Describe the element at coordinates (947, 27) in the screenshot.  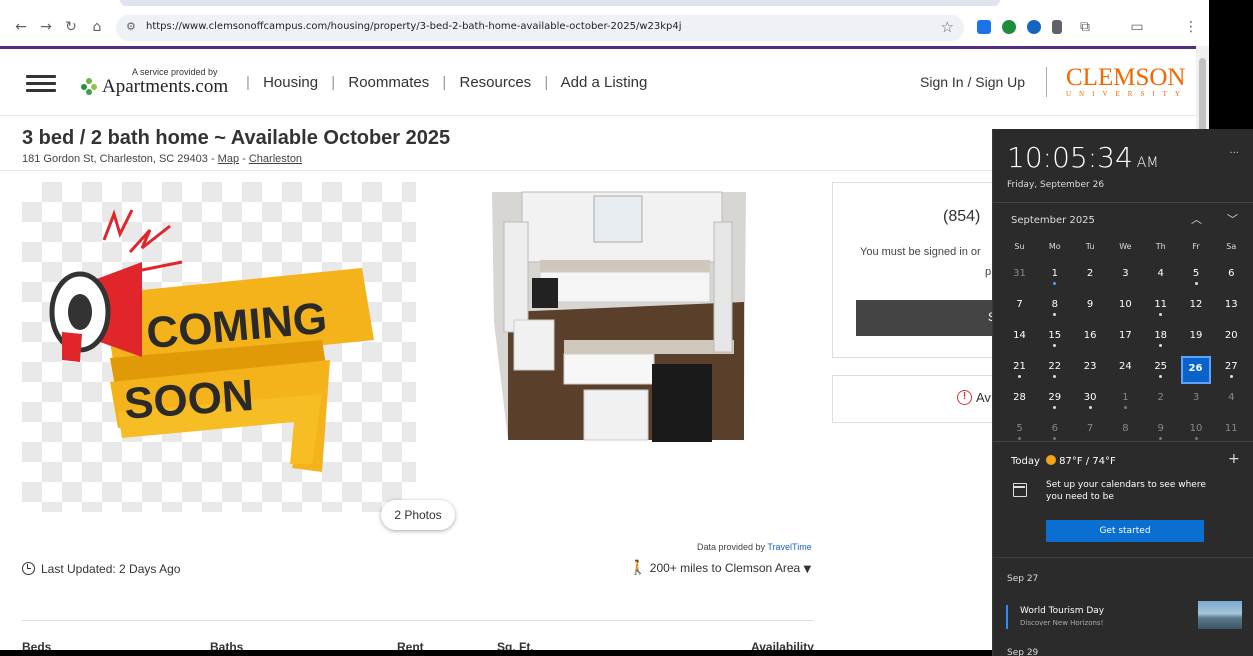
I see `bookmark-star-icon: ☆` at that location.